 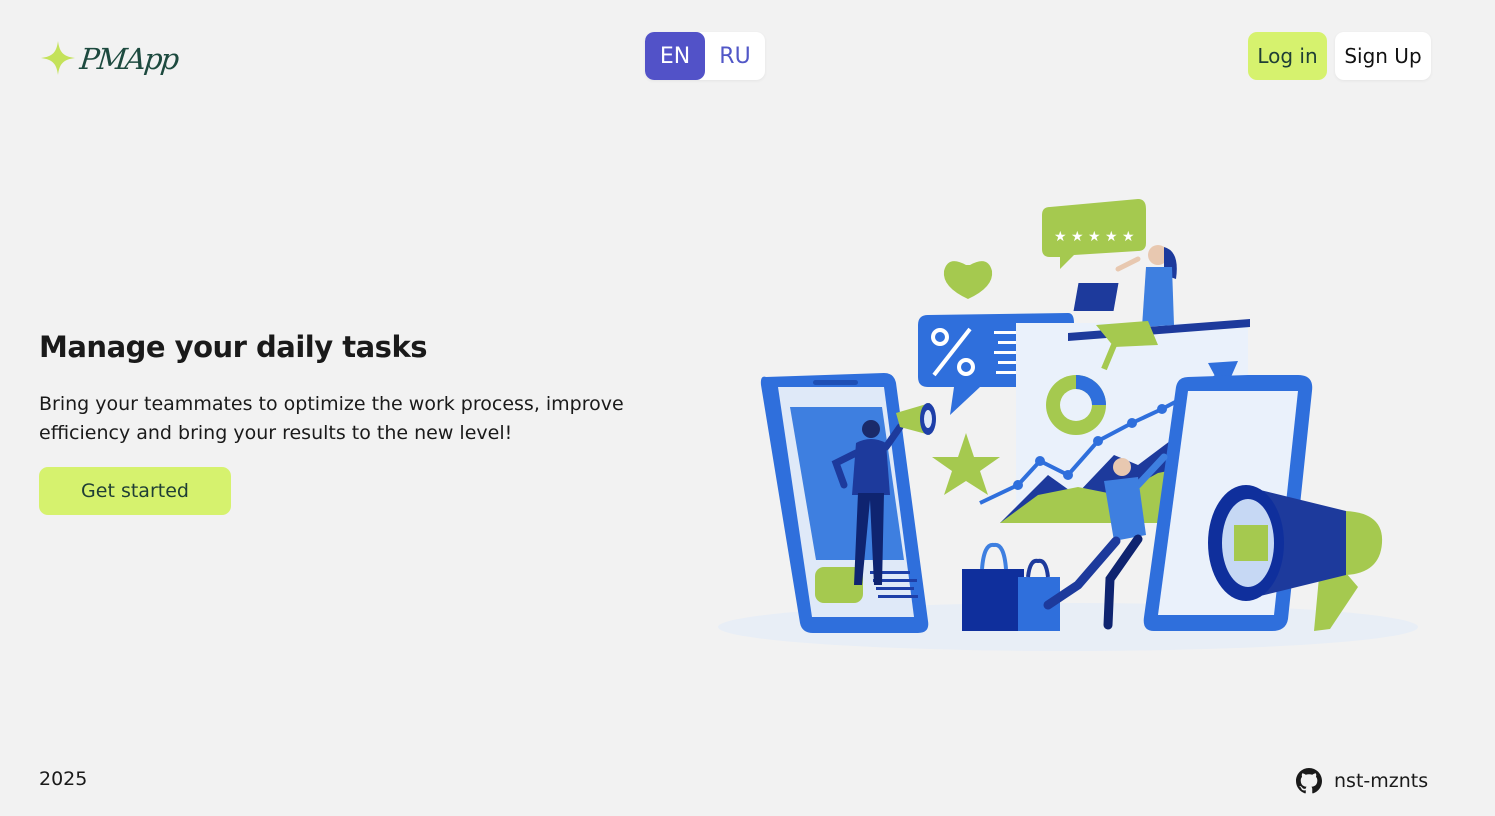 I want to click on logo-text: PMApp, so click(x=129, y=59).